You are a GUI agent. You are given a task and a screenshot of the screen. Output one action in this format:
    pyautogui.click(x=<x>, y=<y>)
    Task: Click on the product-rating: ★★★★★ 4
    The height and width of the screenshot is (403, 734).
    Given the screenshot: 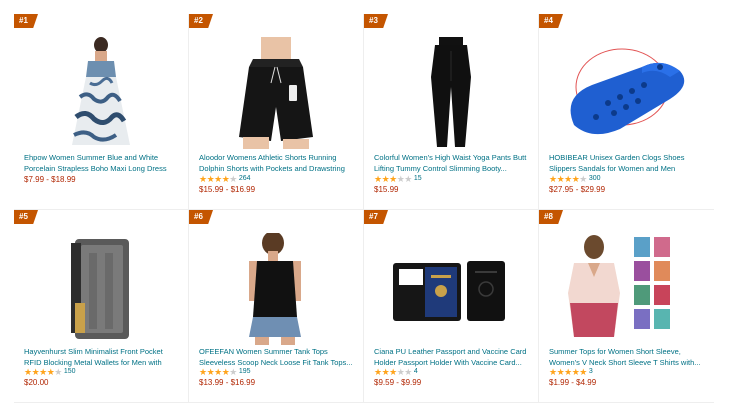 What is the action you would take?
    pyautogui.click(x=396, y=372)
    